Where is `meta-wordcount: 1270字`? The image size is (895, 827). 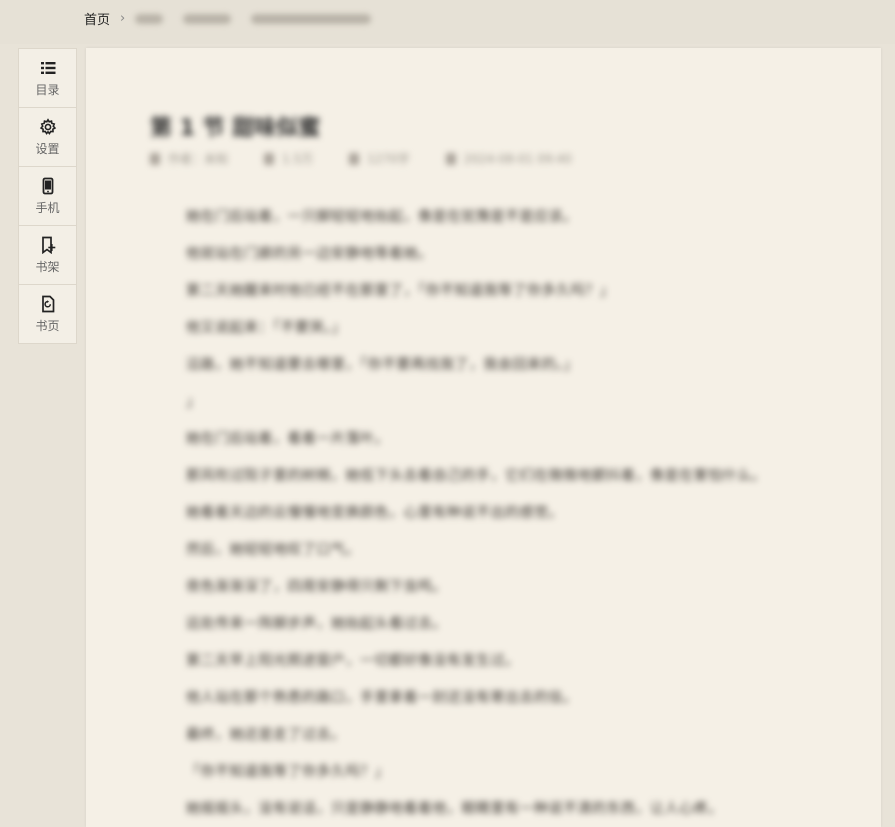
meta-wordcount: 1270字 is located at coordinates (379, 158).